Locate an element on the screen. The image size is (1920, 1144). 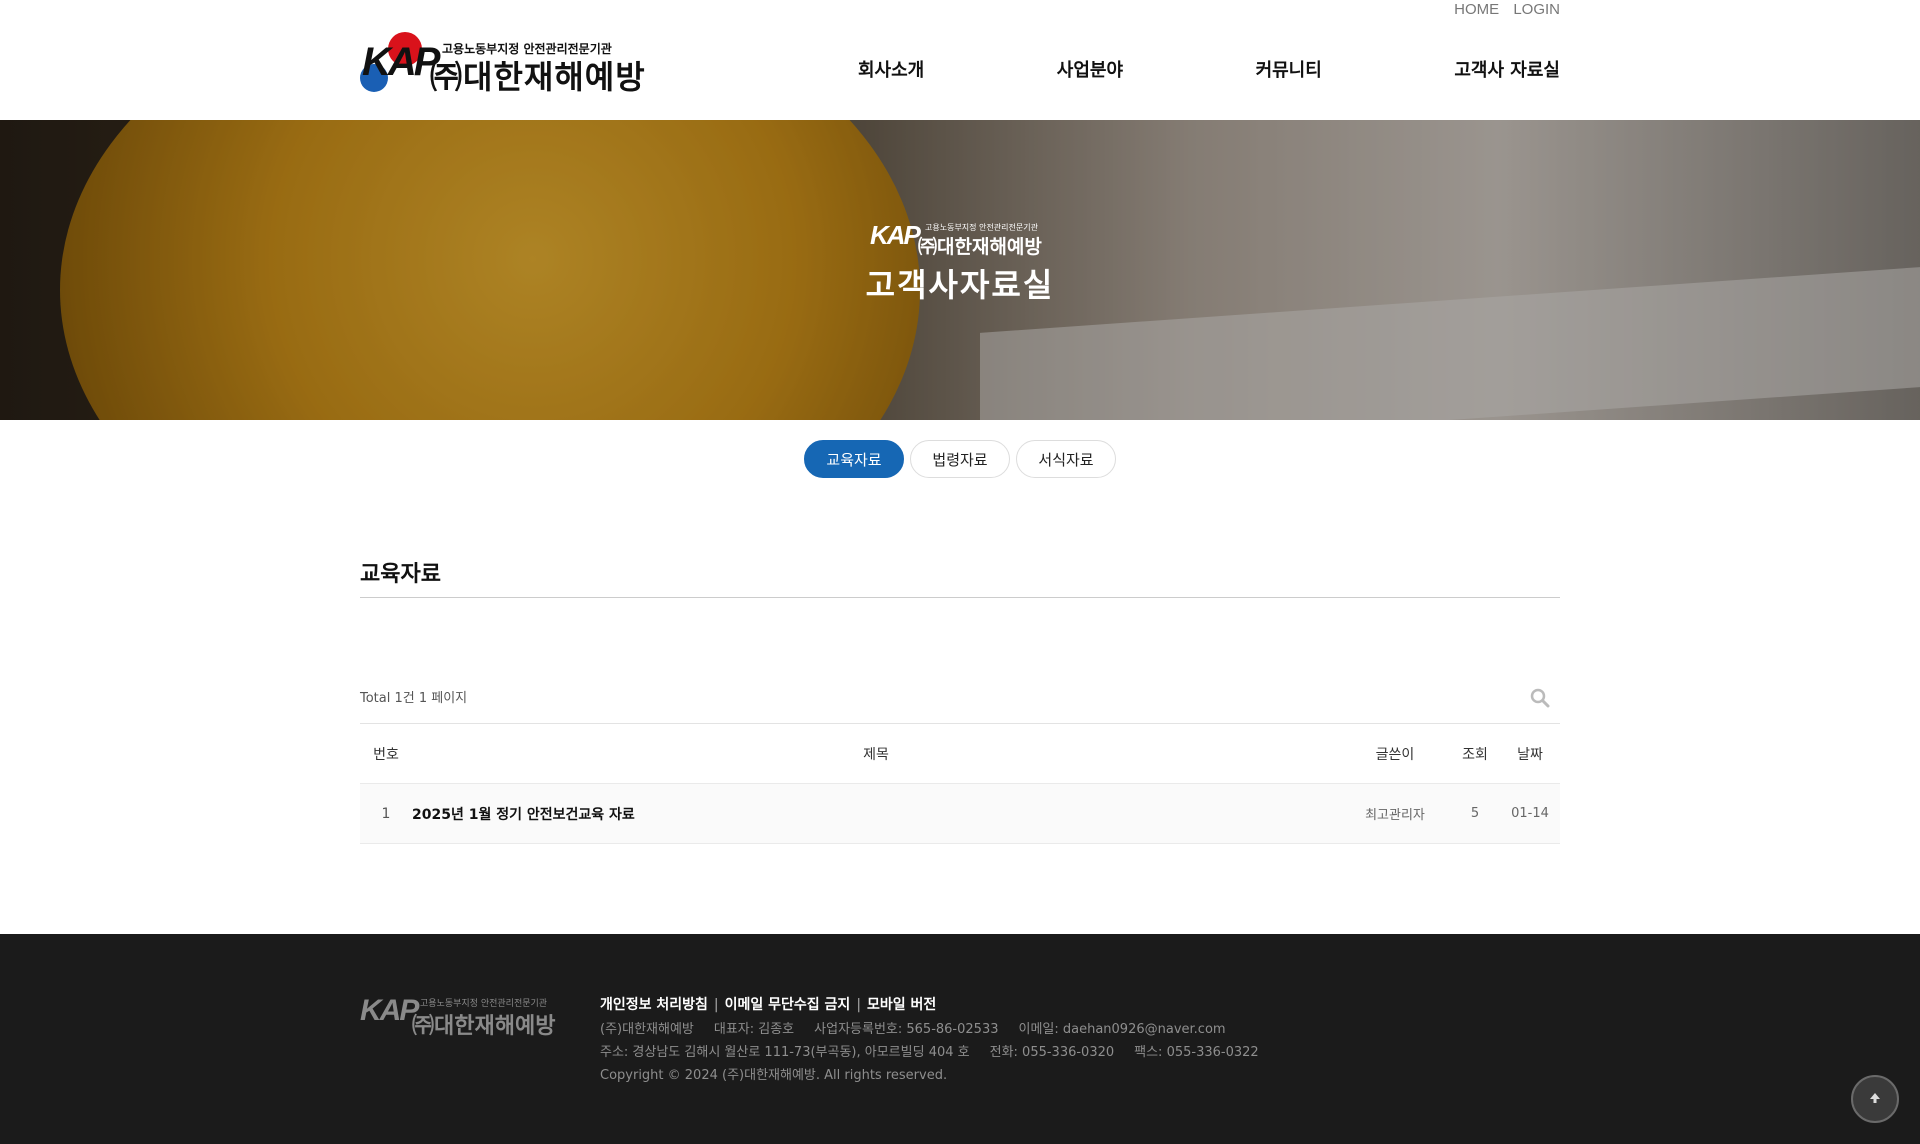
hero-title: 고객사자료실 is located at coordinates (960, 285).